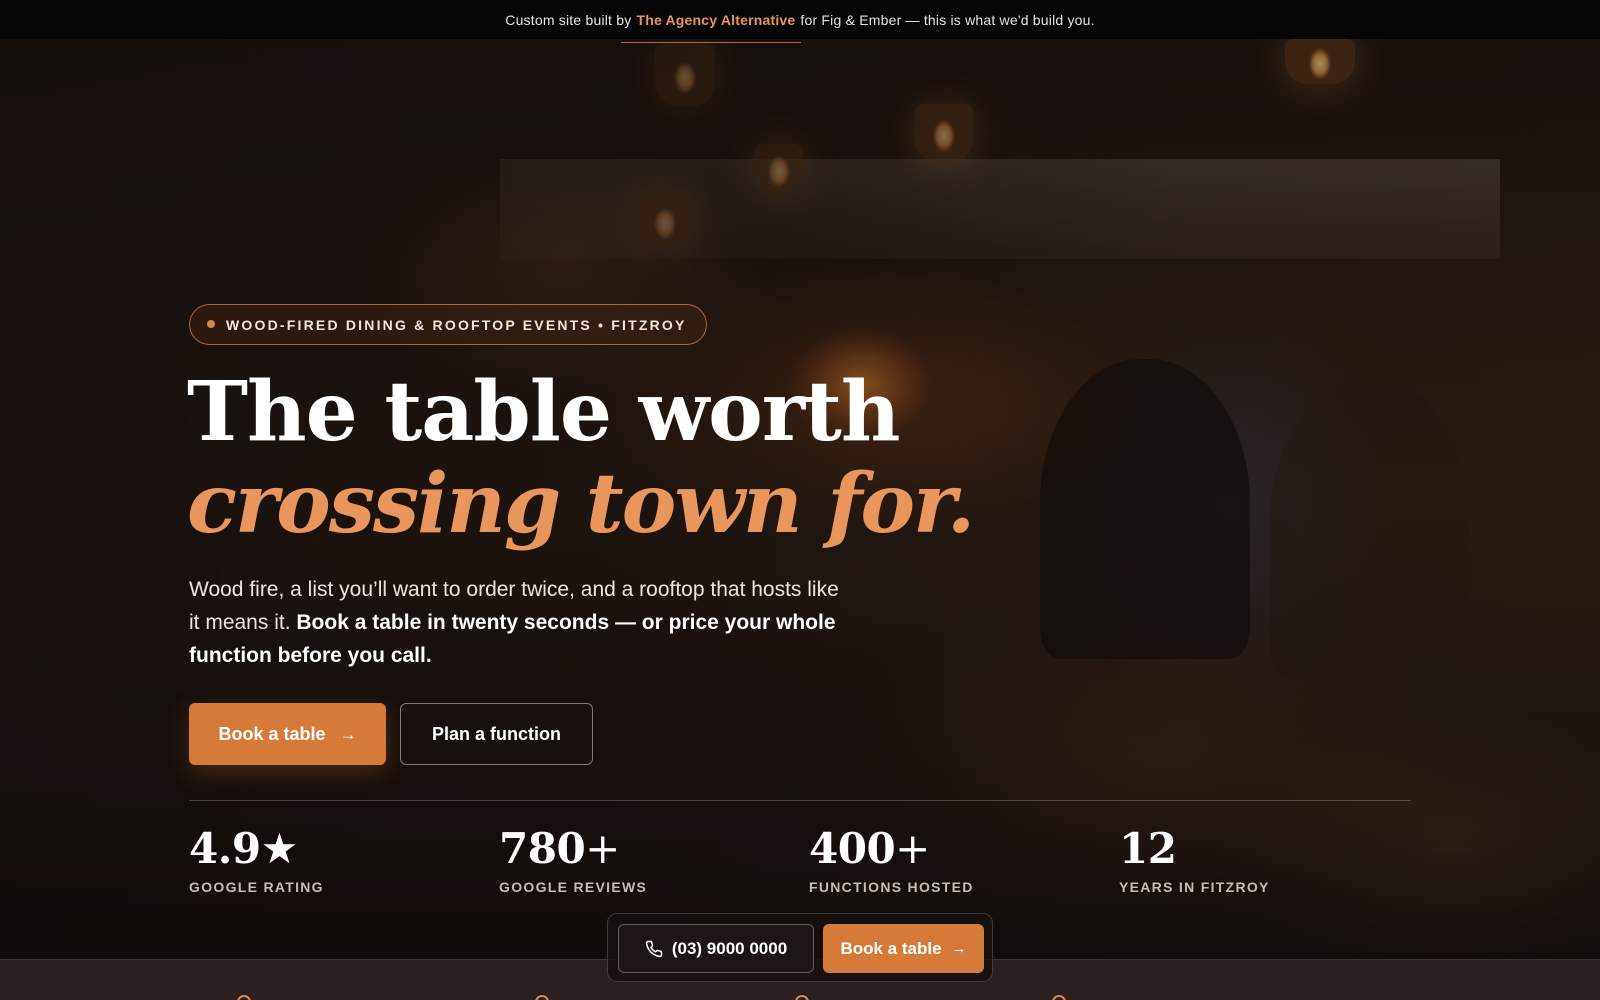 Image resolution: width=1600 pixels, height=1000 pixels. What do you see at coordinates (1148, 848) in the screenshot?
I see `stat-value: 12` at bounding box center [1148, 848].